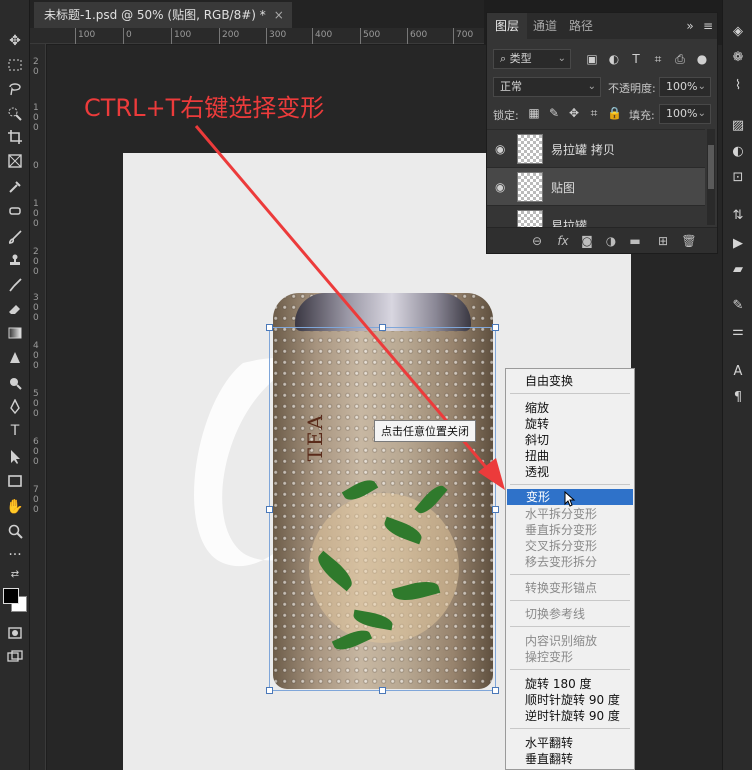  Describe the element at coordinates (269, 690) in the screenshot. I see `transform-handle-bottom-left` at that location.